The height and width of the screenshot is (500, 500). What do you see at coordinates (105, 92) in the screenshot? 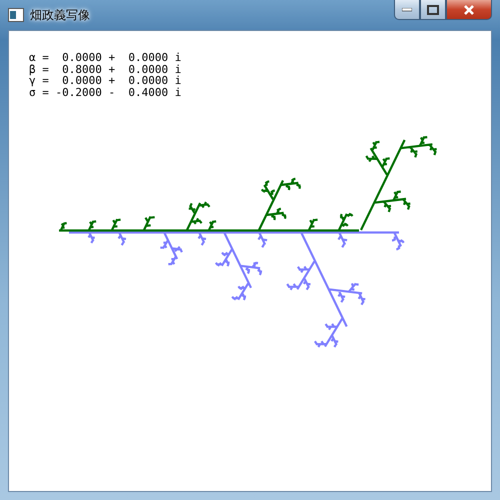
I see `parameter-text: σ = -0.2000 - 0.4000 i` at bounding box center [105, 92].